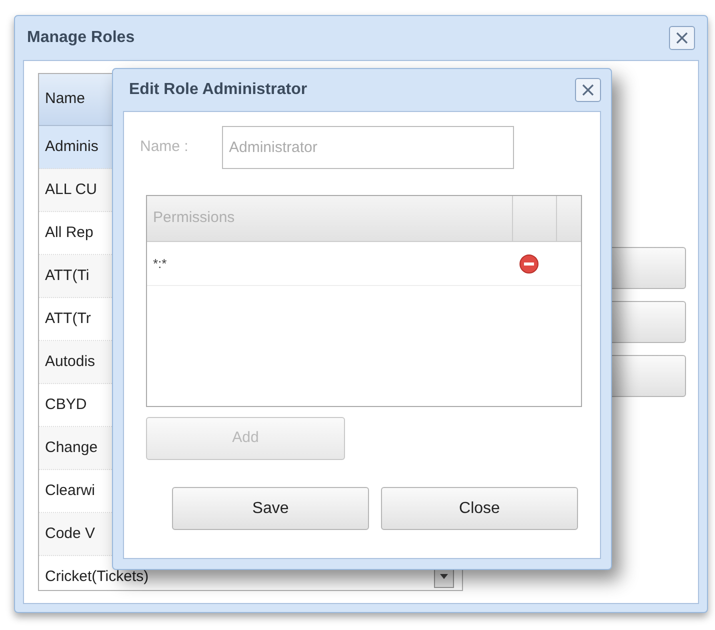 This screenshot has width=715, height=630. What do you see at coordinates (165, 147) in the screenshot?
I see `name-label: Name :` at bounding box center [165, 147].